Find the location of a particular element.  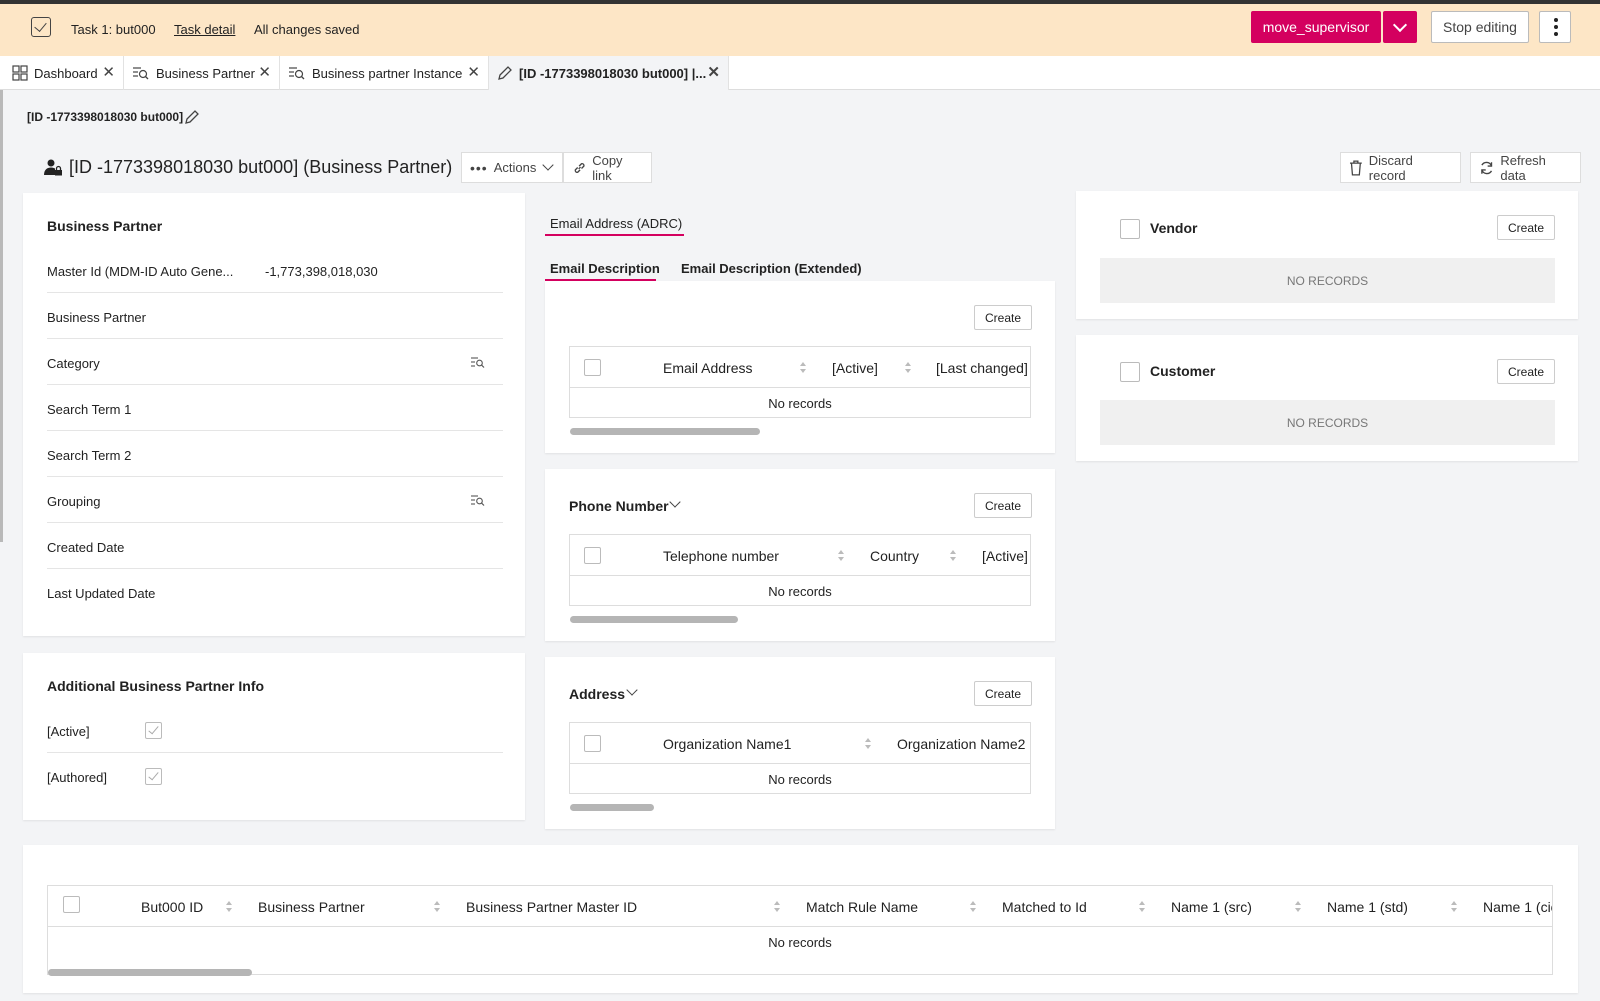

authored-checkbox is located at coordinates (153, 776).